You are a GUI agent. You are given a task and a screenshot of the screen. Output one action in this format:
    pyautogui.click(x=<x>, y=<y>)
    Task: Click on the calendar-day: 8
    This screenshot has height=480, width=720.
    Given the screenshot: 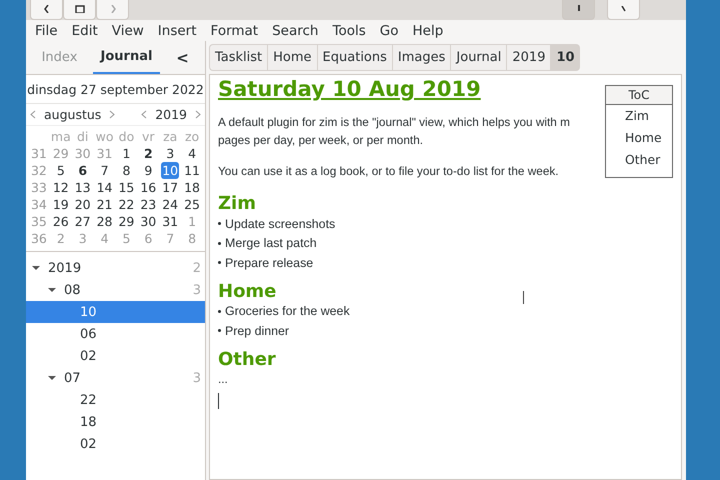 What is the action you would take?
    pyautogui.click(x=126, y=170)
    